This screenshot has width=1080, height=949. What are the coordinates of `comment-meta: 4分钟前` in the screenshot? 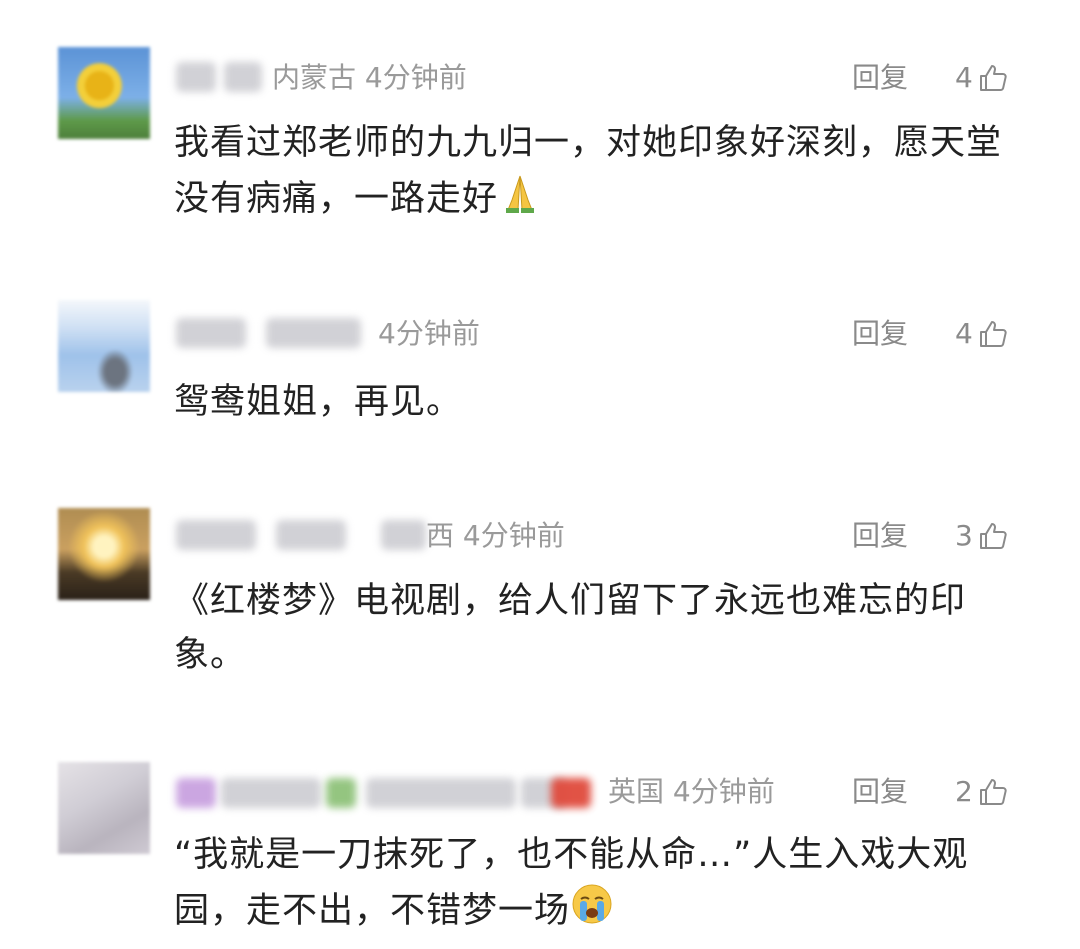 It's located at (429, 334).